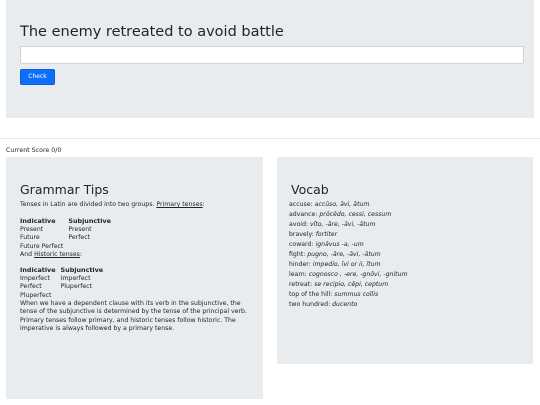  Describe the element at coordinates (179, 204) in the screenshot. I see `primary-tenses-link: Primary tenses` at that location.